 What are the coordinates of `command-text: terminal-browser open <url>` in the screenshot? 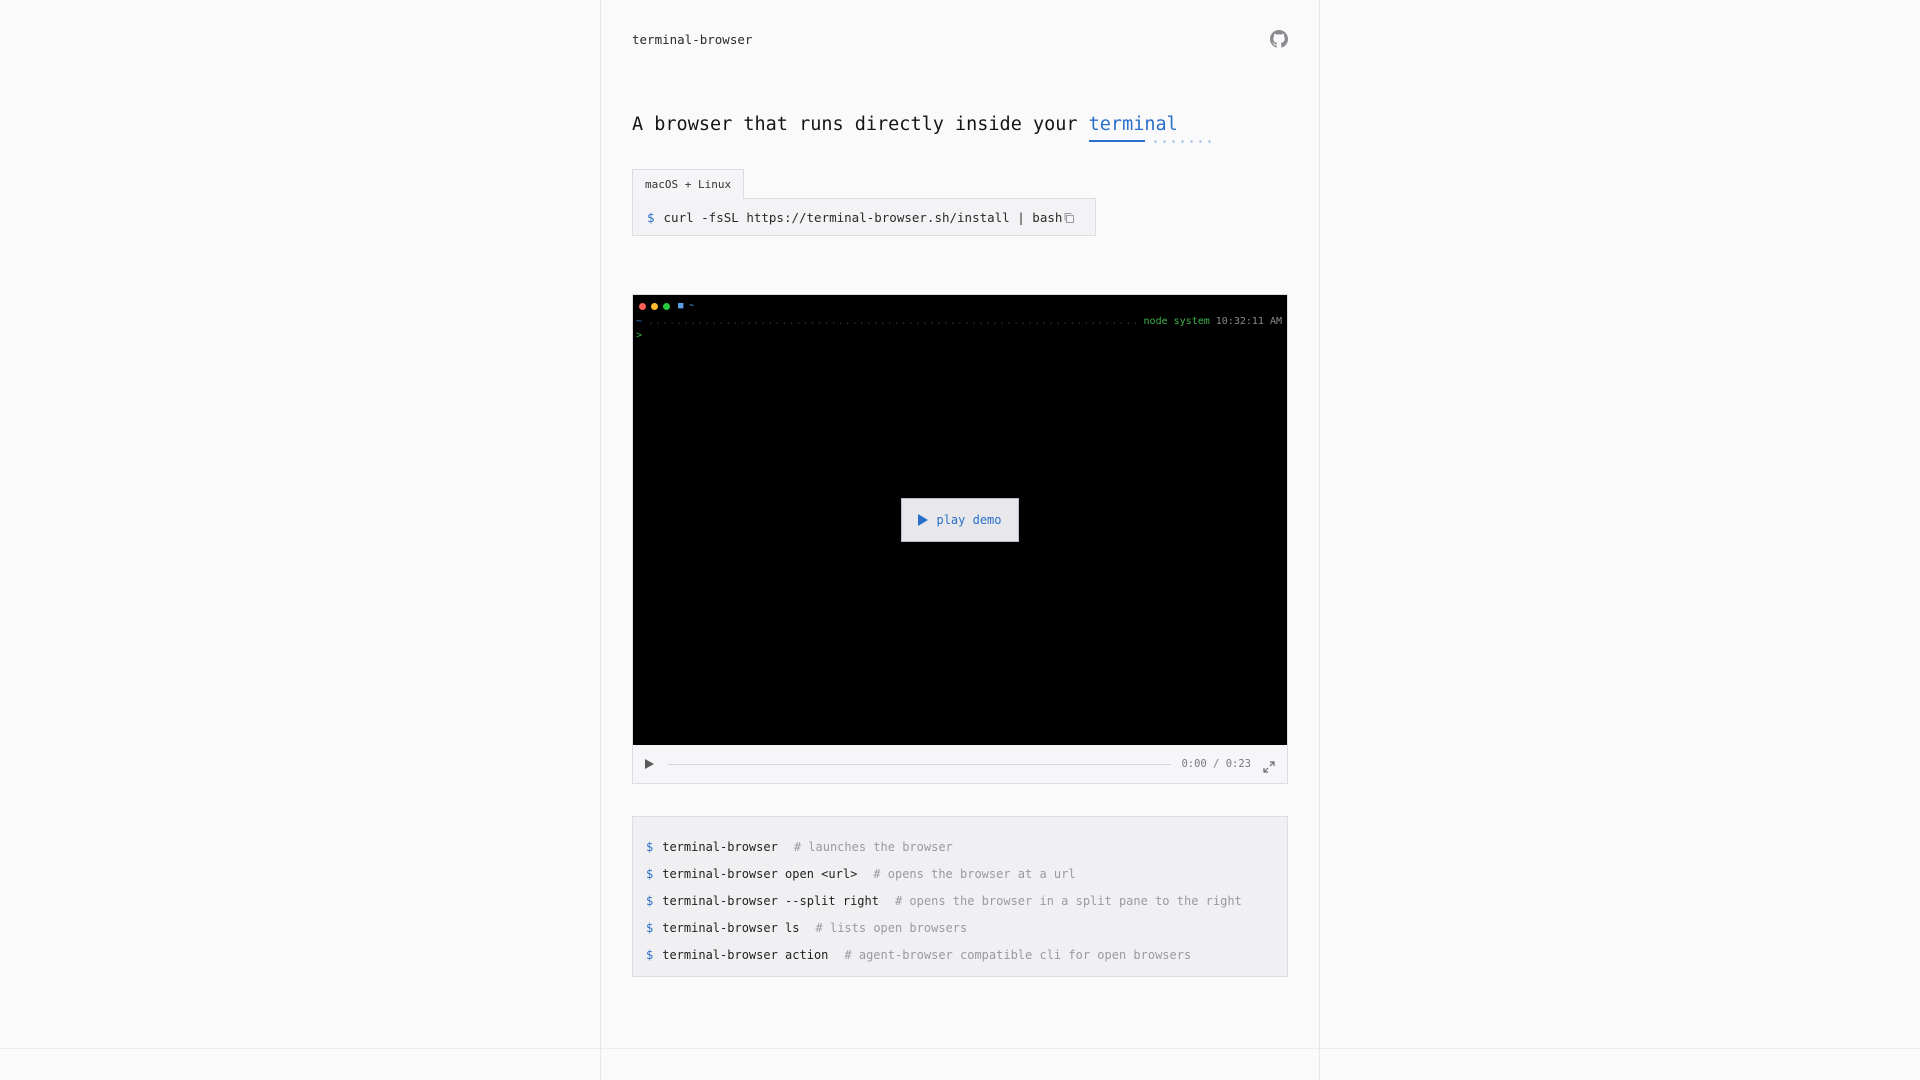 It's located at (760, 873).